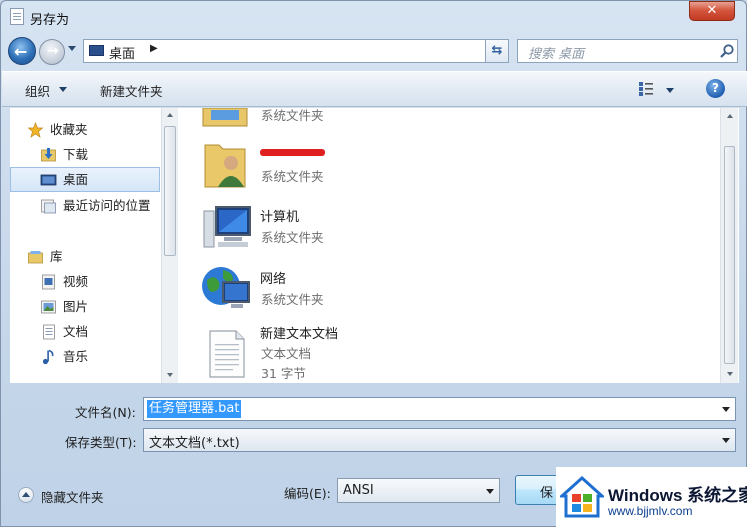  Describe the element at coordinates (373, 17) in the screenshot. I see `title-bar: 另存为 ✕` at that location.